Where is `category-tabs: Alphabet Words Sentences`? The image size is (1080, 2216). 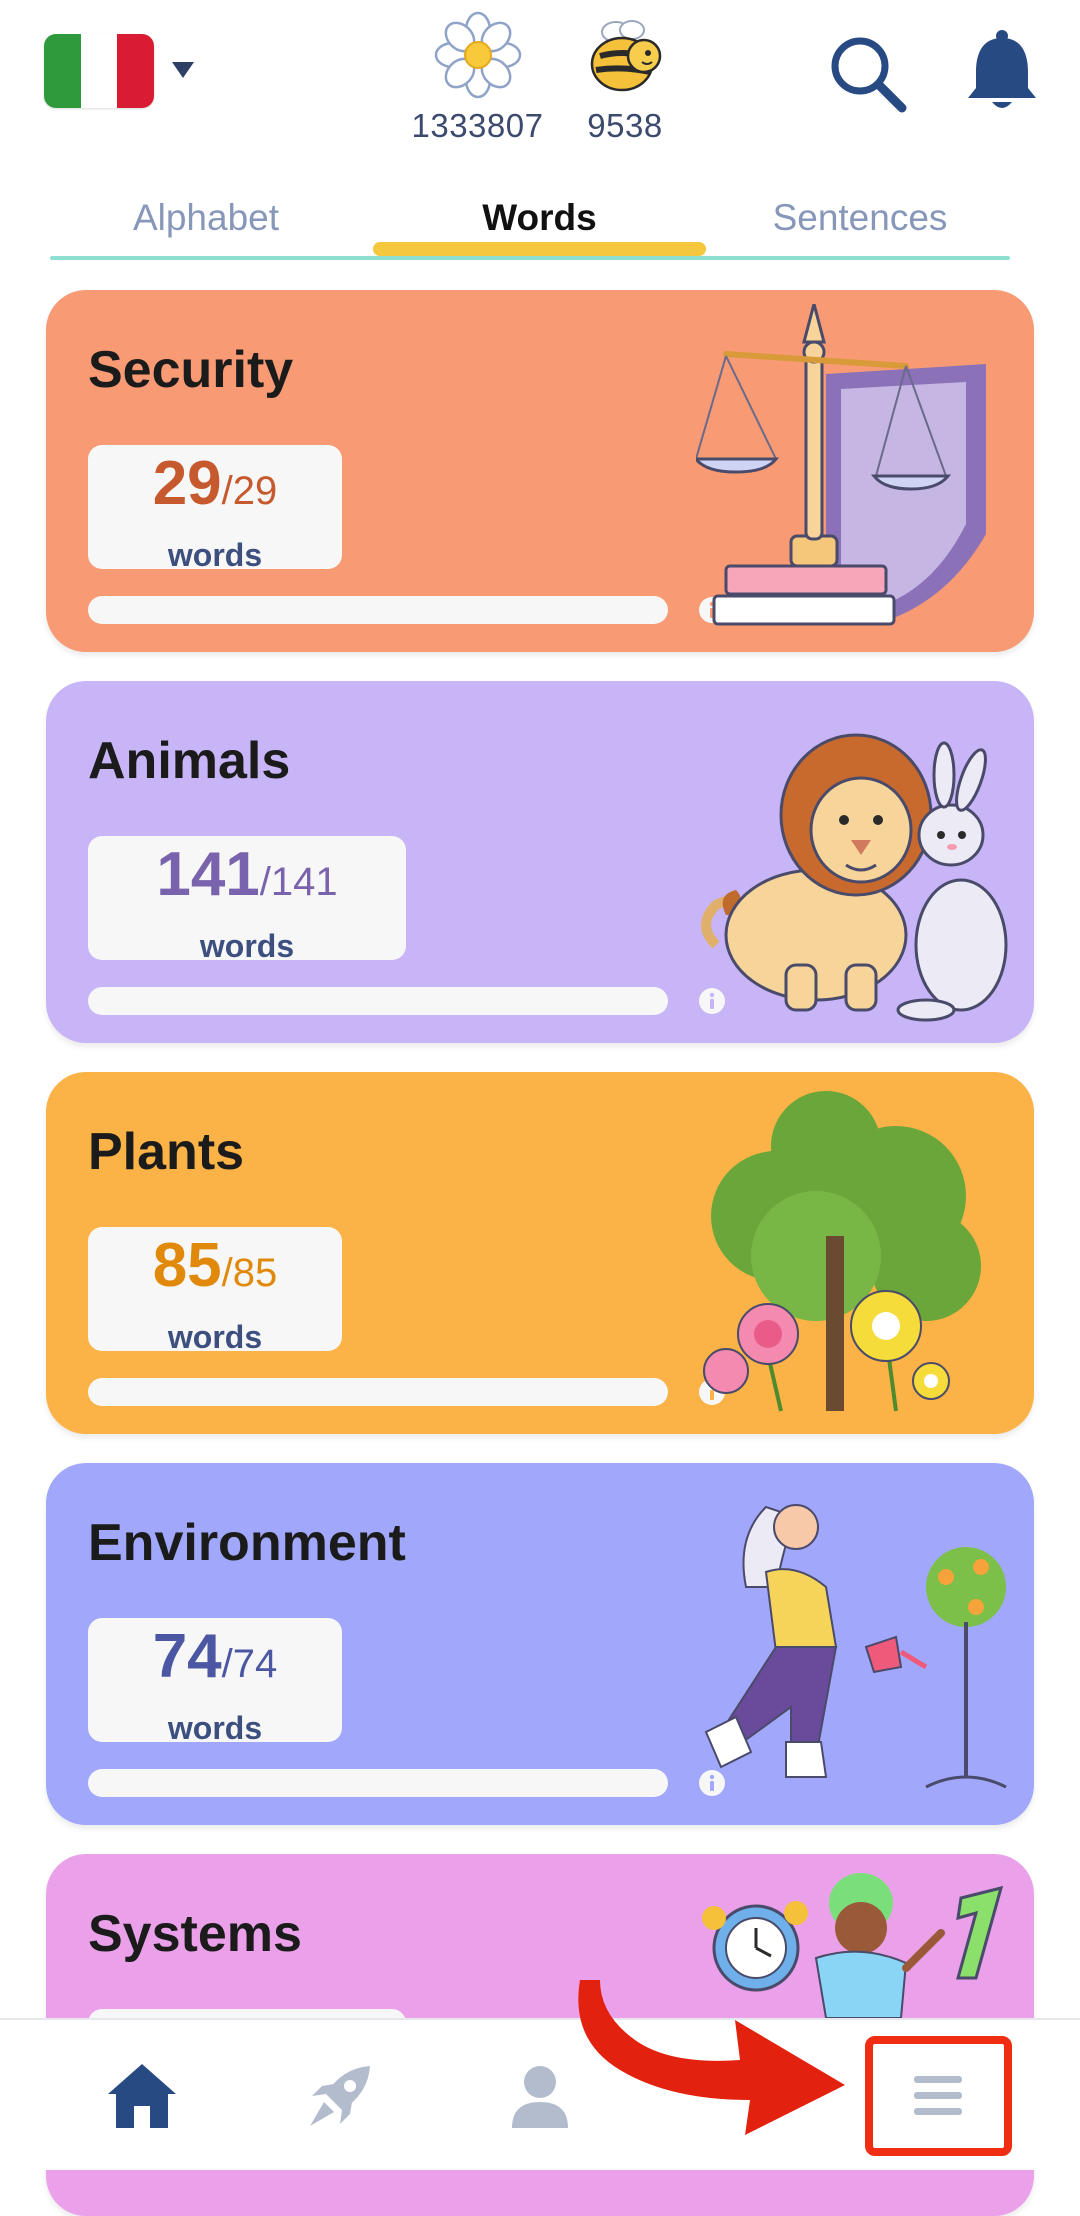
category-tabs: Alphabet Words Sentences is located at coordinates (530, 224).